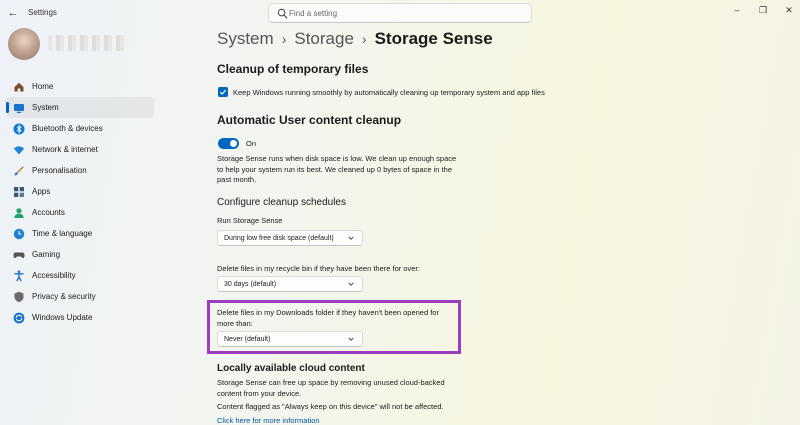  I want to click on sidebar-item-label: System, so click(45, 107).